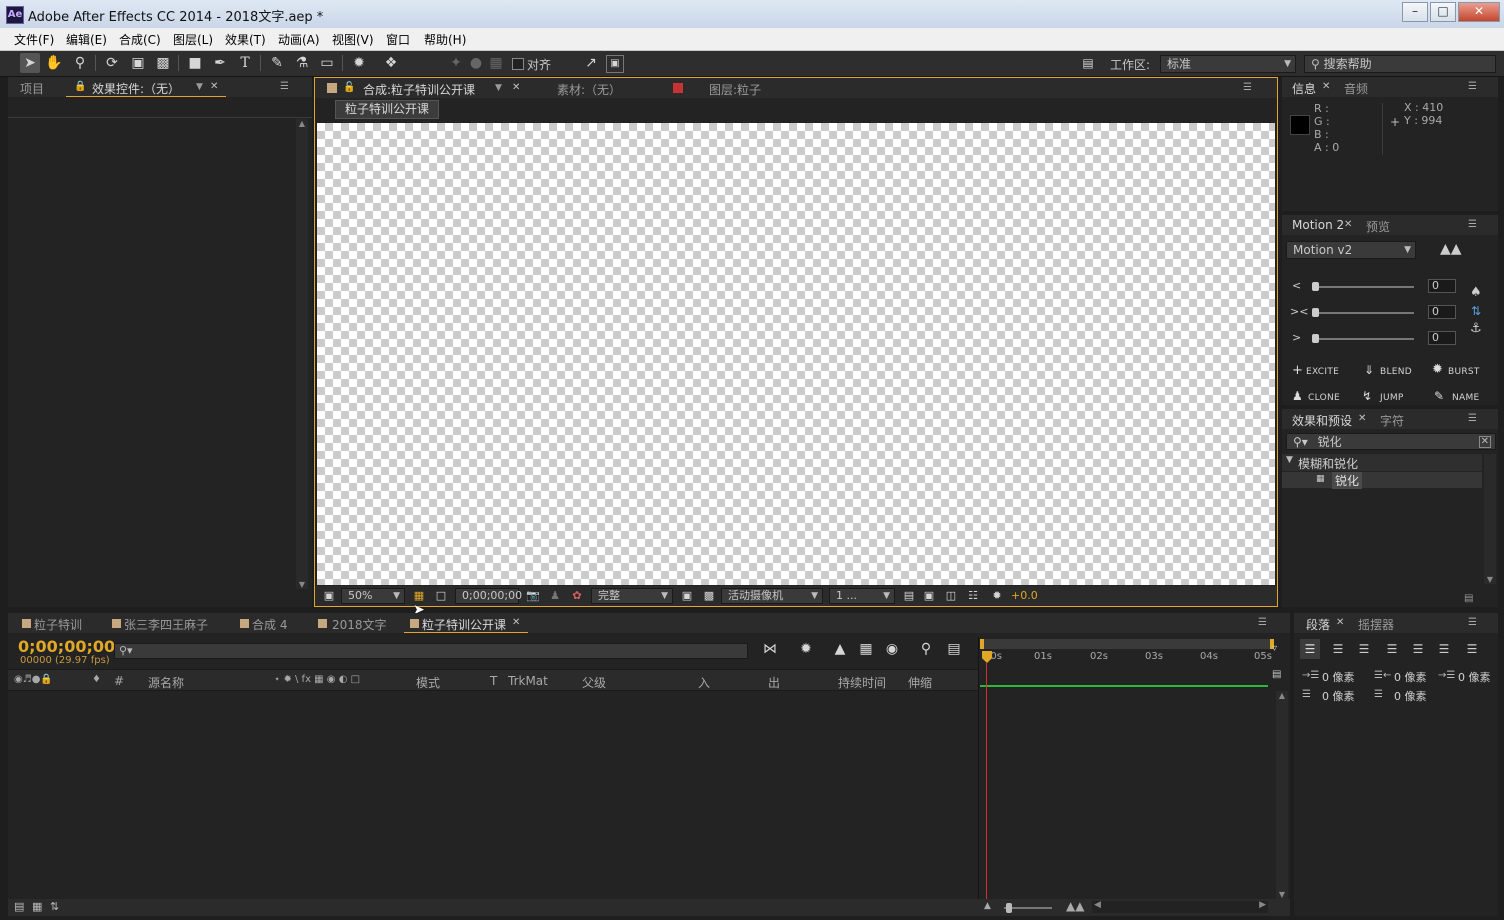  What do you see at coordinates (80, 86) in the screenshot?
I see `lock-icon: 🔒` at bounding box center [80, 86].